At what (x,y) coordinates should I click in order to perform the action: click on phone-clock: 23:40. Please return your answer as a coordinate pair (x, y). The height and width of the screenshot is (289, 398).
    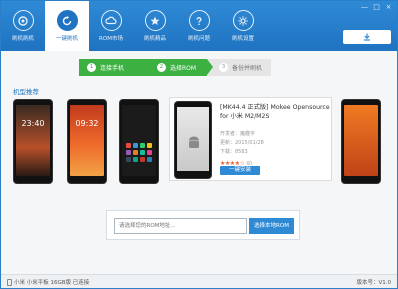
    Looking at the image, I should click on (33, 123).